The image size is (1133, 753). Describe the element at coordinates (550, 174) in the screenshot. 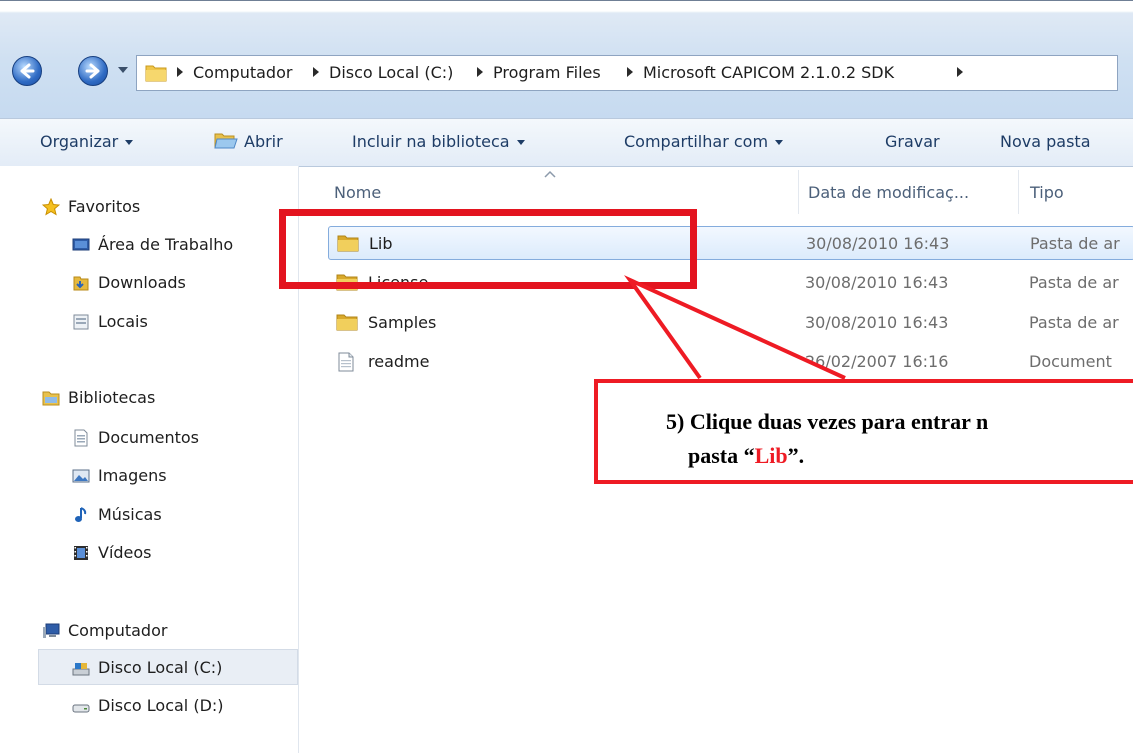

I see `sort-indicator-icon` at that location.